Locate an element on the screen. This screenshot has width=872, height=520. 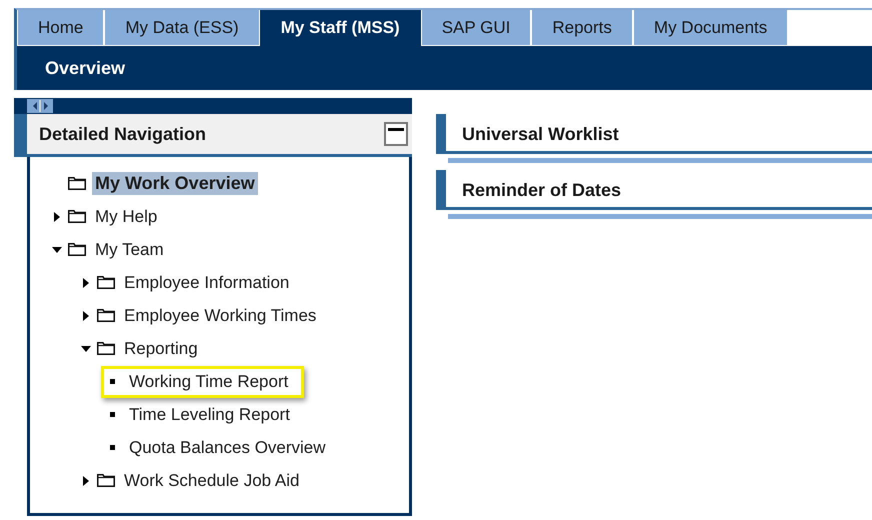
tree-item: Employee Working Times is located at coordinates (220, 315).